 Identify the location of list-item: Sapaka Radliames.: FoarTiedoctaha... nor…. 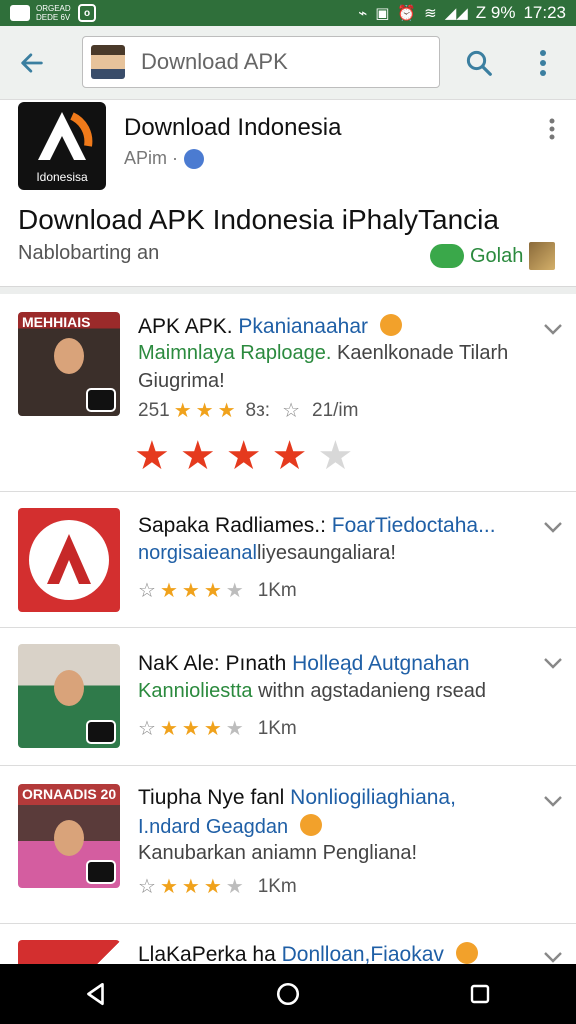
(288, 560).